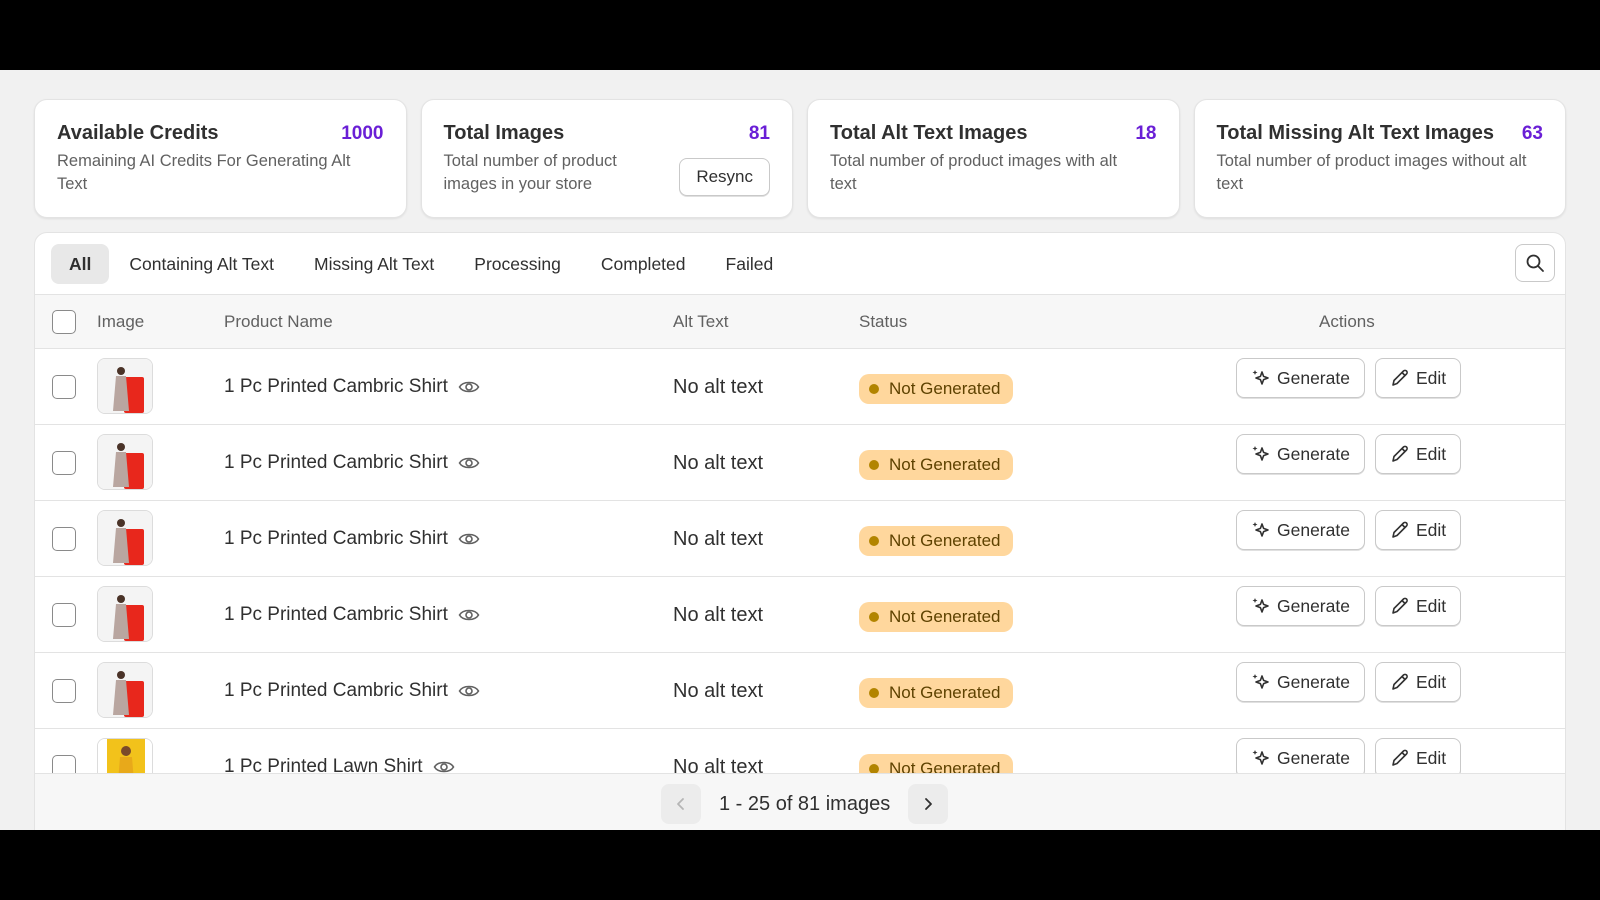 The height and width of the screenshot is (900, 1600). What do you see at coordinates (1532, 133) in the screenshot?
I see `stat-value: 63` at bounding box center [1532, 133].